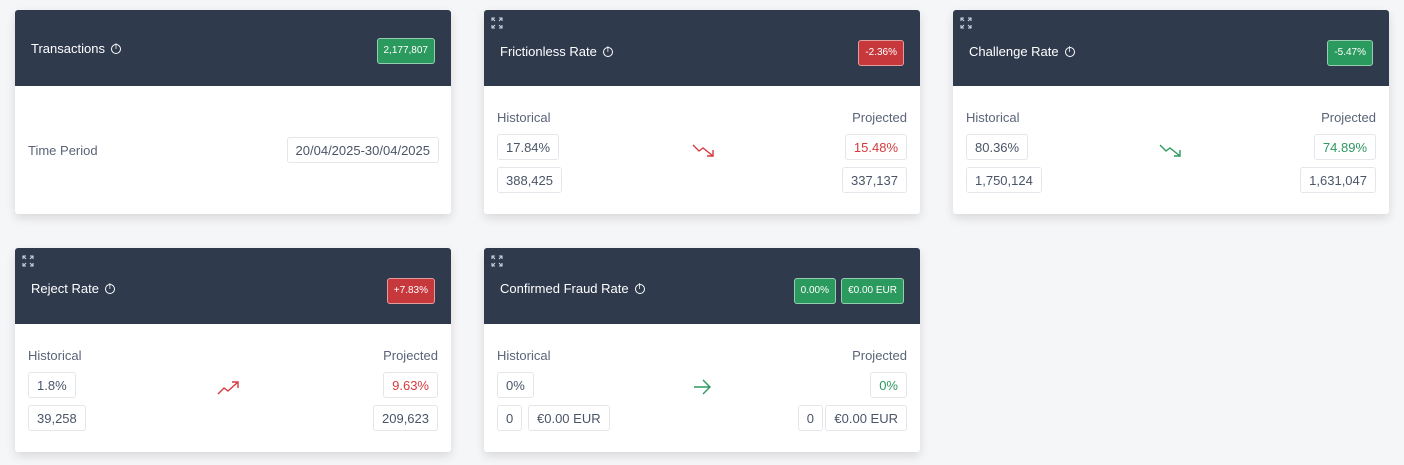  I want to click on historical-rate: 1.8%, so click(52, 385).